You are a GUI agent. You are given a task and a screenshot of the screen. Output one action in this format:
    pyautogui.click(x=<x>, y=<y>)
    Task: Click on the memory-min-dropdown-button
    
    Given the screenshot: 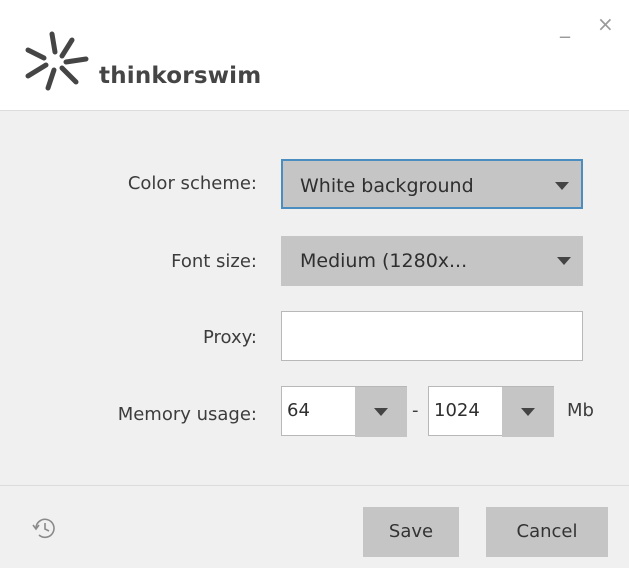 What is the action you would take?
    pyautogui.click(x=381, y=412)
    